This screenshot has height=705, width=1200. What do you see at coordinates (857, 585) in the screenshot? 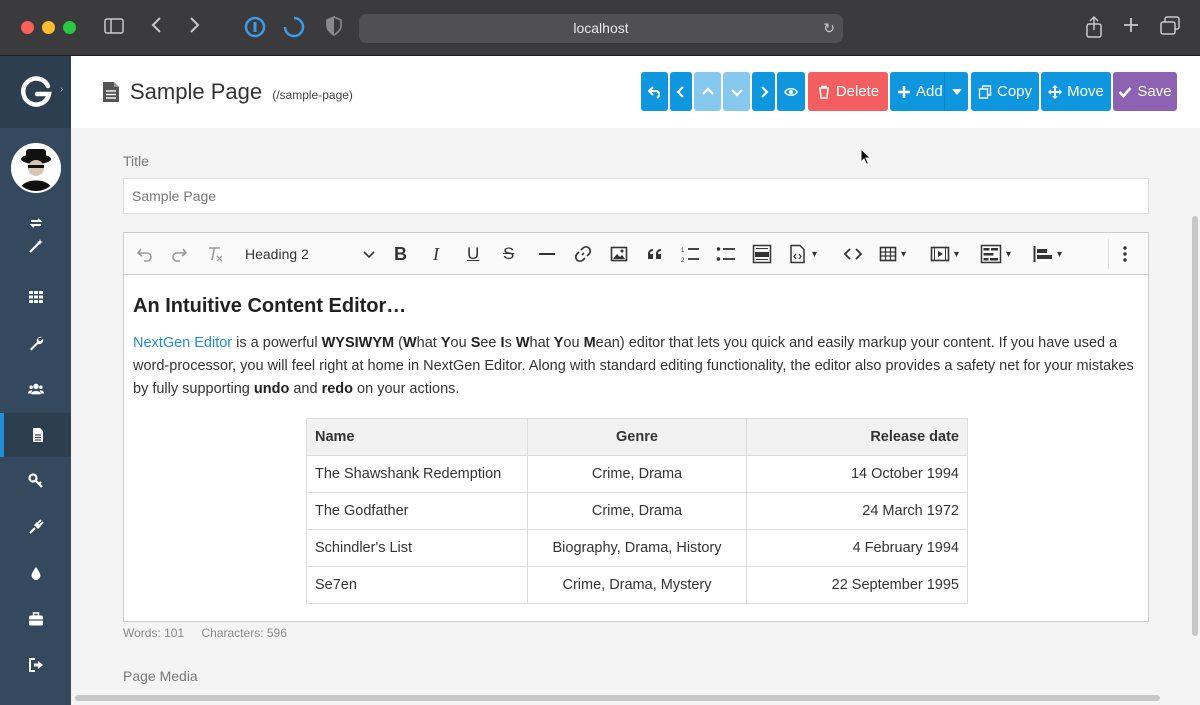
I see `table-cell: 22 September 1995` at bounding box center [857, 585].